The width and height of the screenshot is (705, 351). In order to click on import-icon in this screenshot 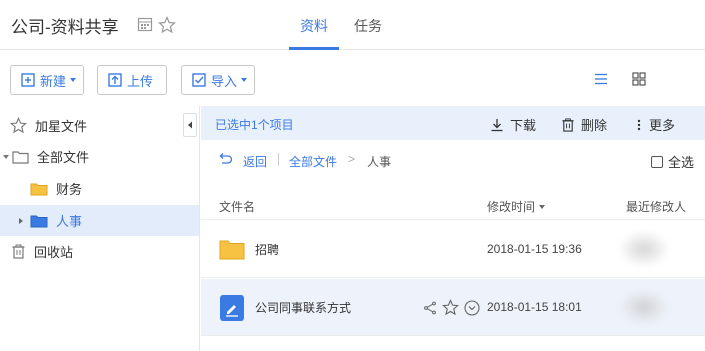, I will do `click(199, 80)`.